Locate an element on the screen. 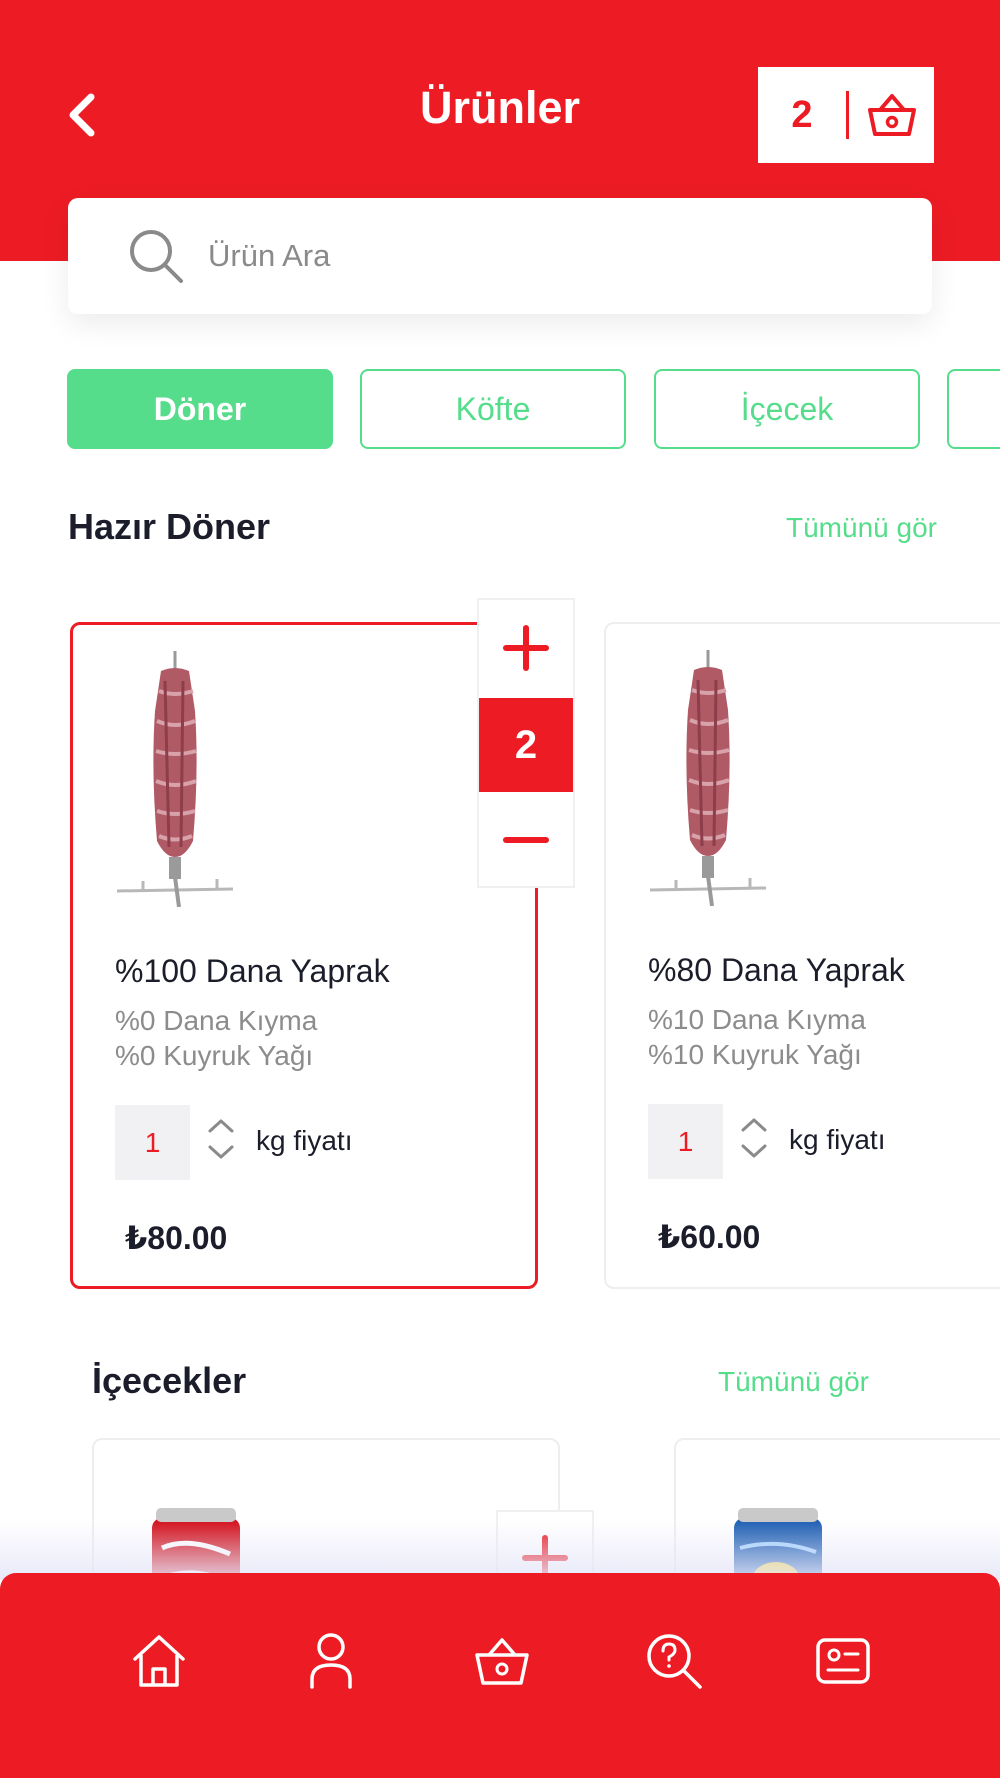  increase-button is located at coordinates (526, 648).